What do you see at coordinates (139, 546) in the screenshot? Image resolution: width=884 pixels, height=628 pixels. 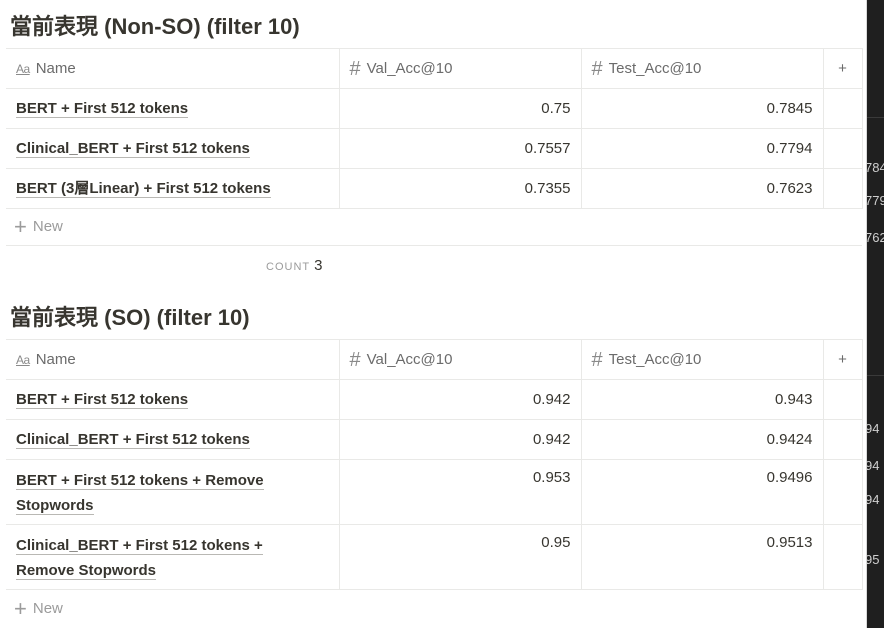 I see `row-name-line: Clinical_BERT + First 512 tokens +` at bounding box center [139, 546].